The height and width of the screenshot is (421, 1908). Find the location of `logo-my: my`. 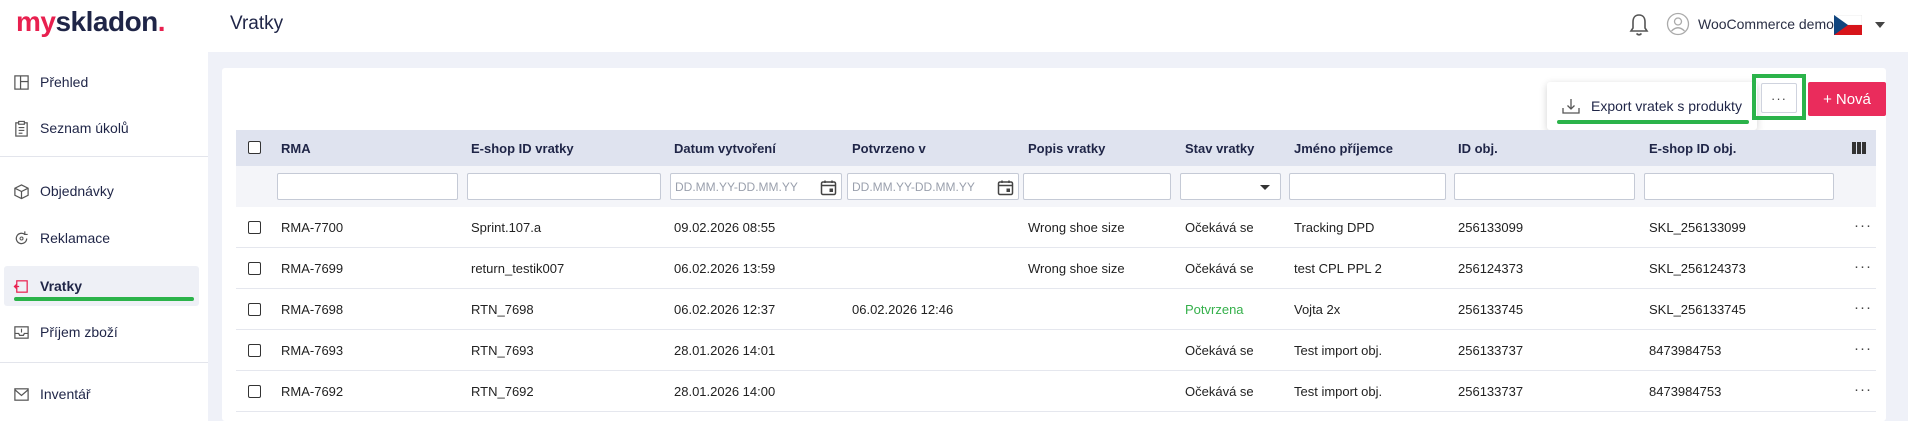

logo-my: my is located at coordinates (36, 21).